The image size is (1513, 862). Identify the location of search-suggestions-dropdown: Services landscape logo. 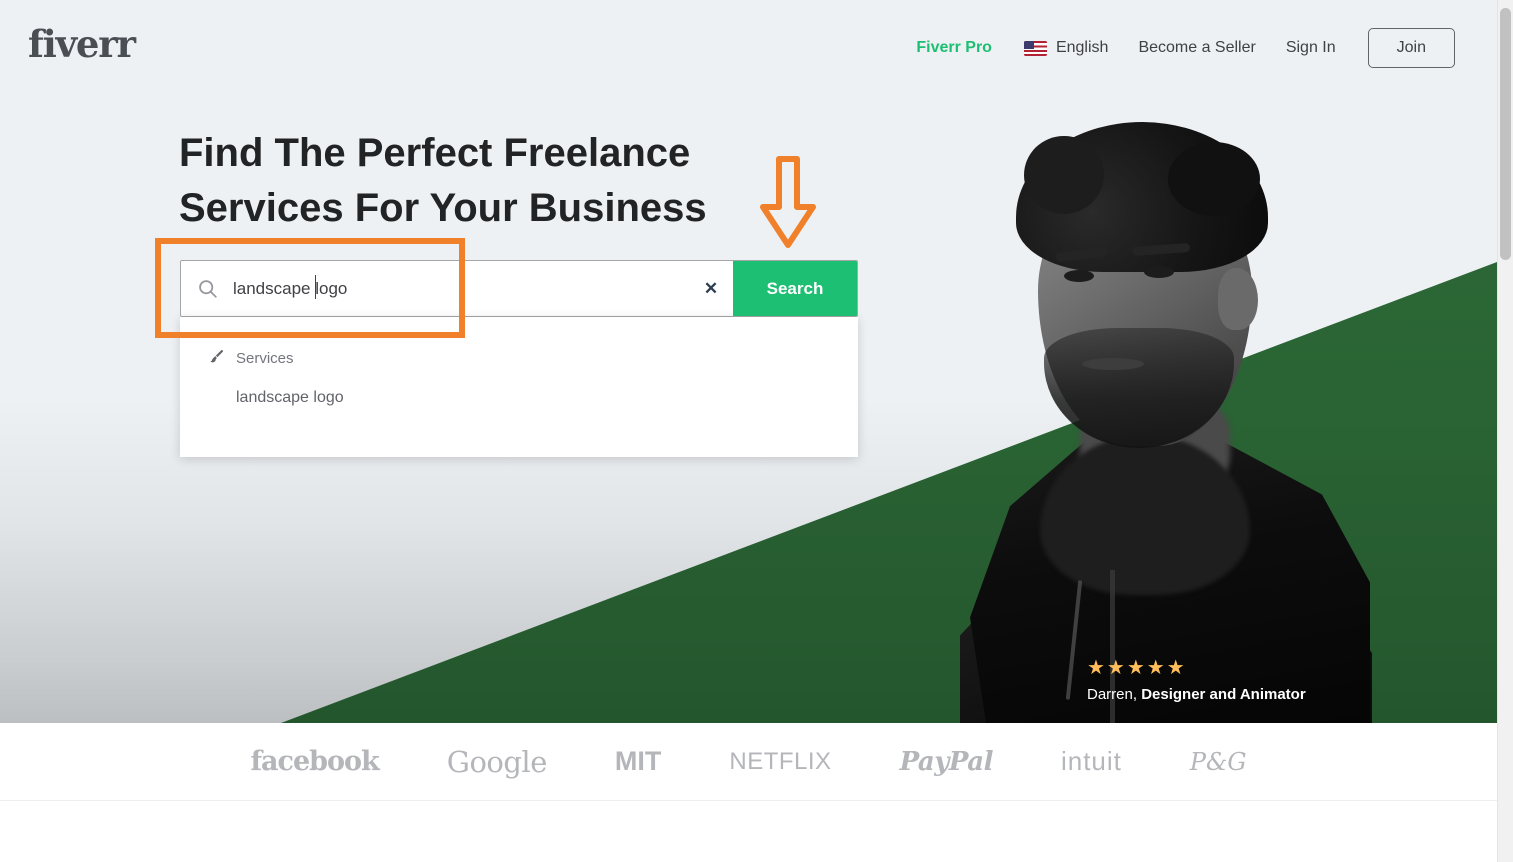
(519, 387).